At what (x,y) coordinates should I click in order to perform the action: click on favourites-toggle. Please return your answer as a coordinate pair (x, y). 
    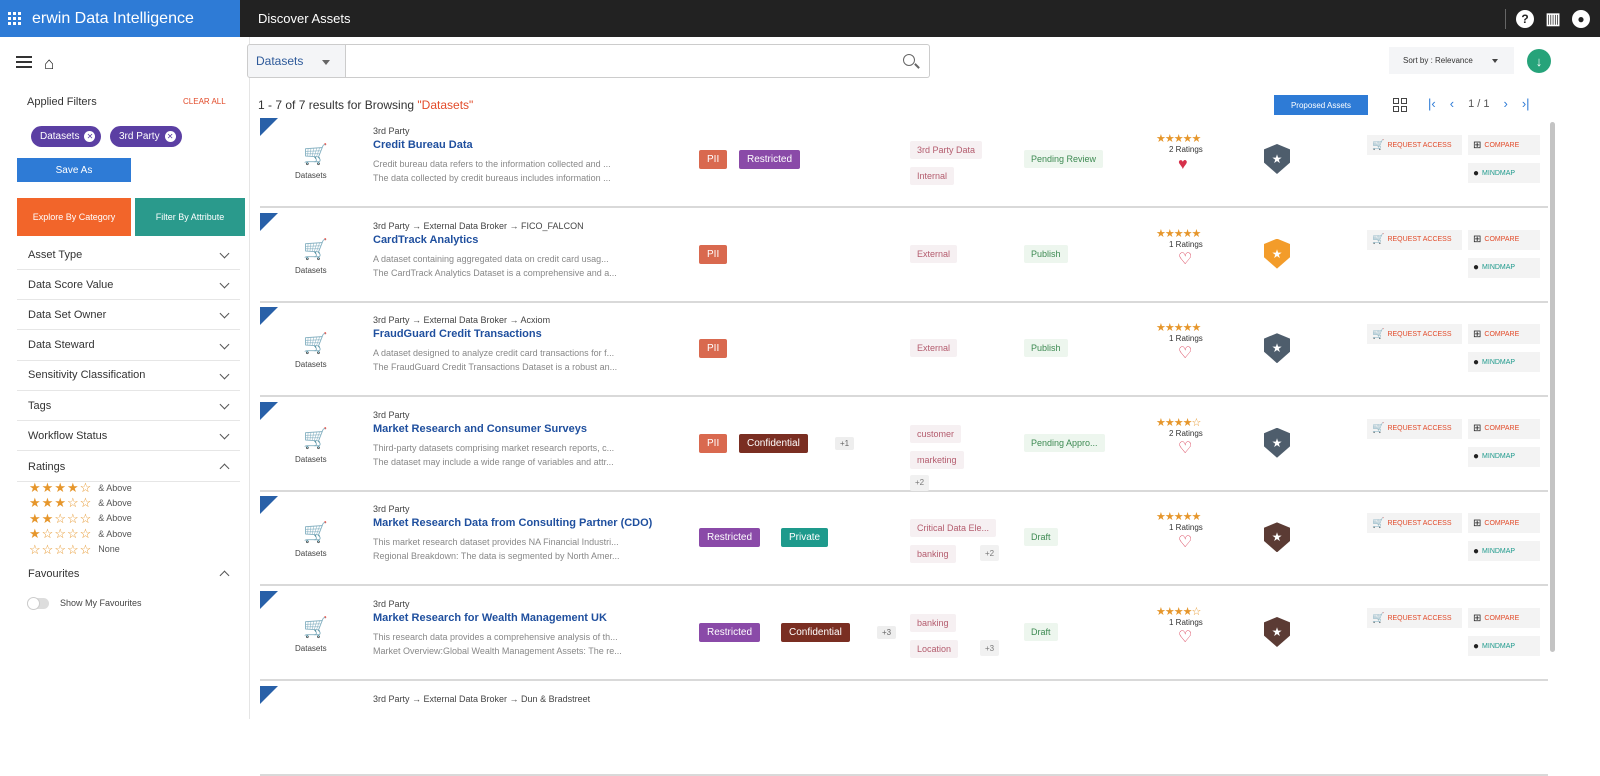
    Looking at the image, I should click on (38, 603).